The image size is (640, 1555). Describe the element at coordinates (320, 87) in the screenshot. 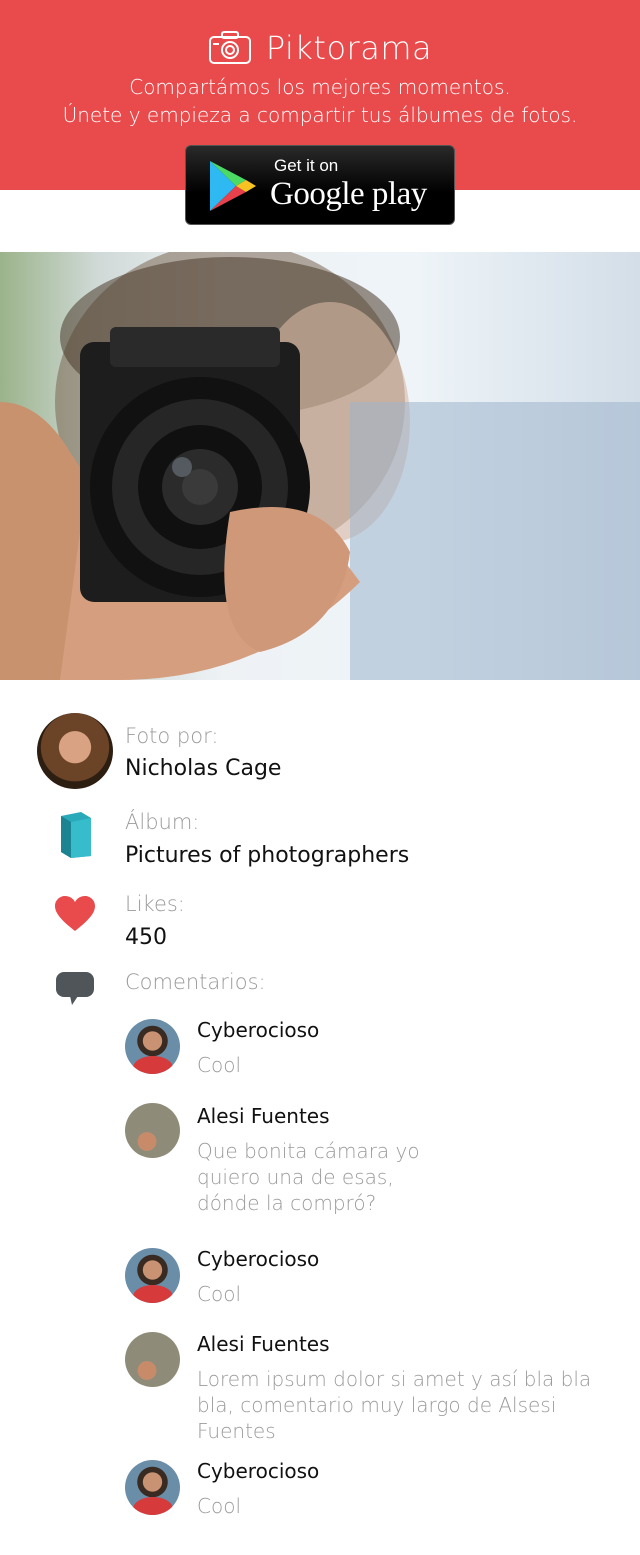

I see `tagline-line-1: Compartámos los mejores momentos.` at that location.